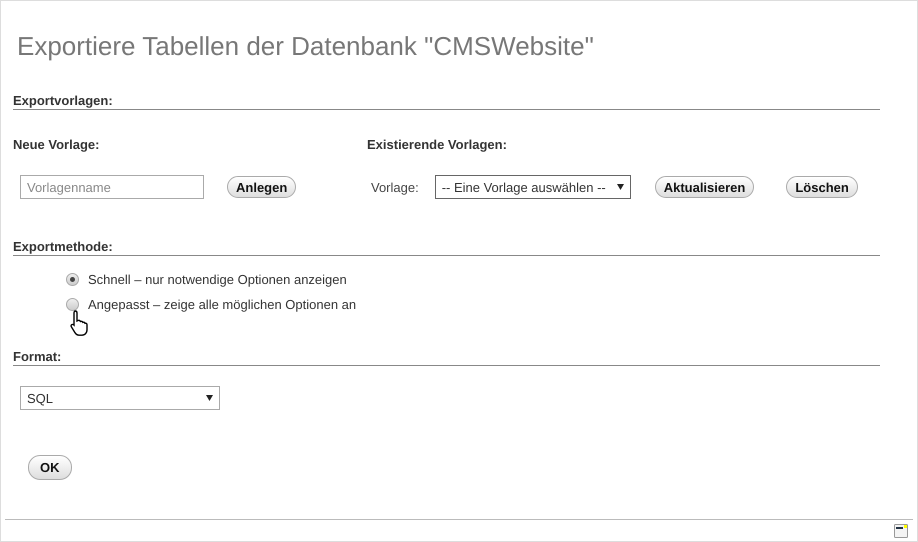 The height and width of the screenshot is (542, 918). What do you see at coordinates (395, 187) in the screenshot?
I see `template-label: Vorlage:` at bounding box center [395, 187].